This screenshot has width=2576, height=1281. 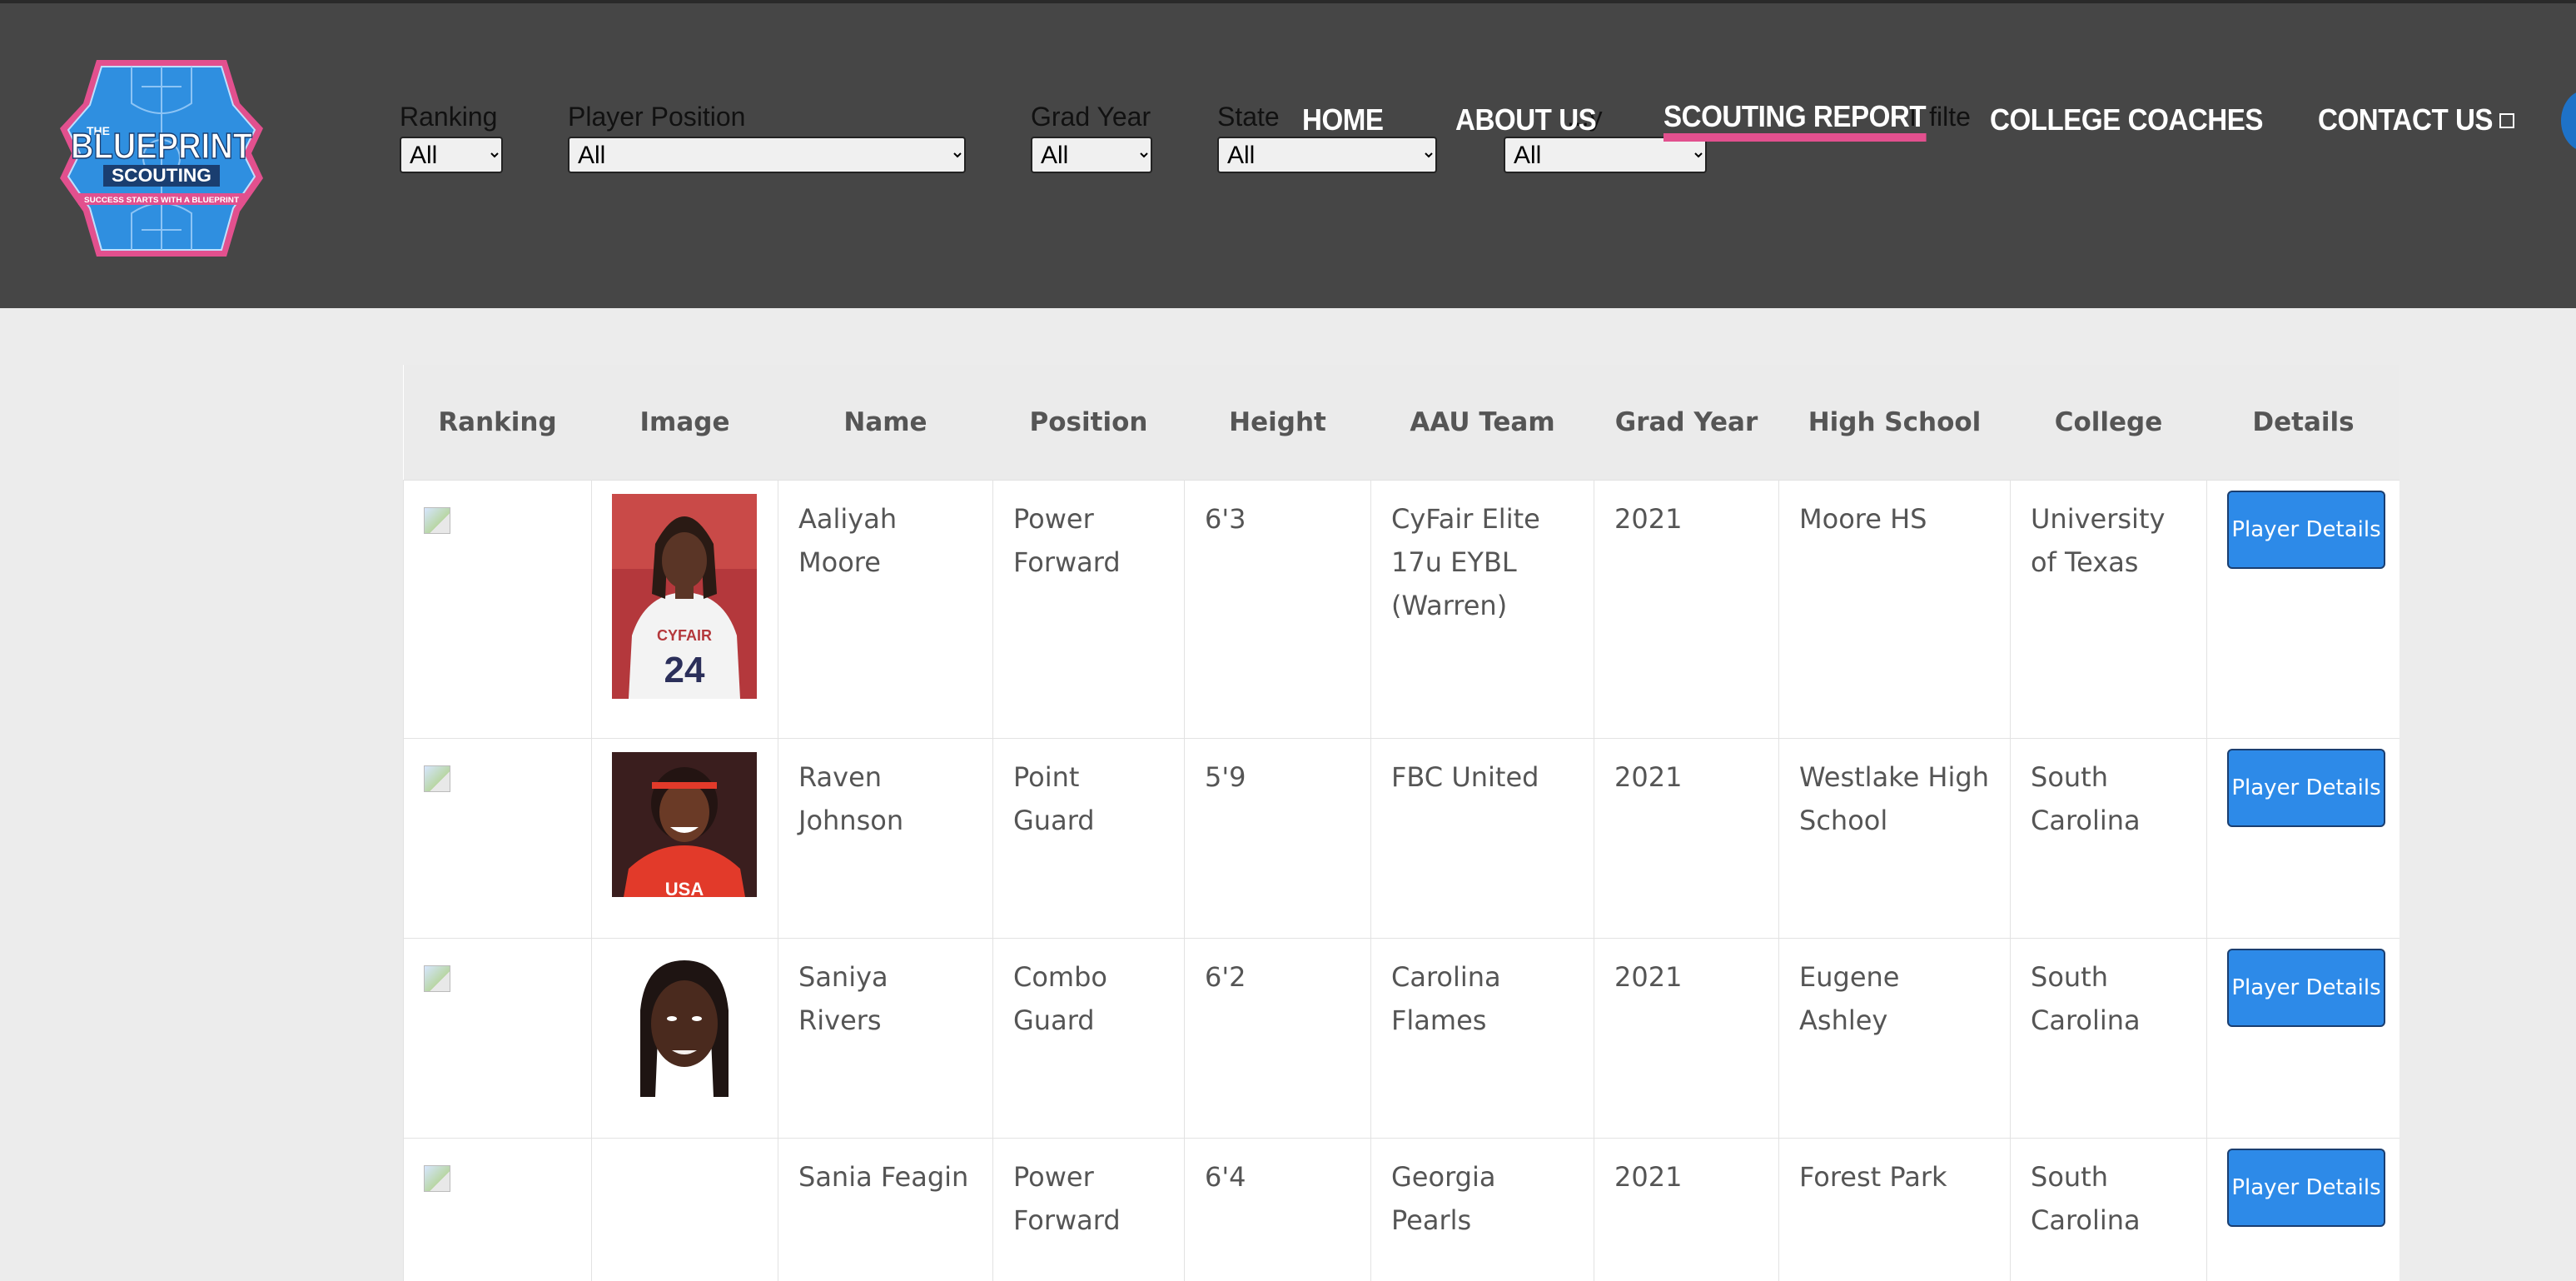 What do you see at coordinates (1686, 423) in the screenshot?
I see `header-grad-year: Grad Year` at bounding box center [1686, 423].